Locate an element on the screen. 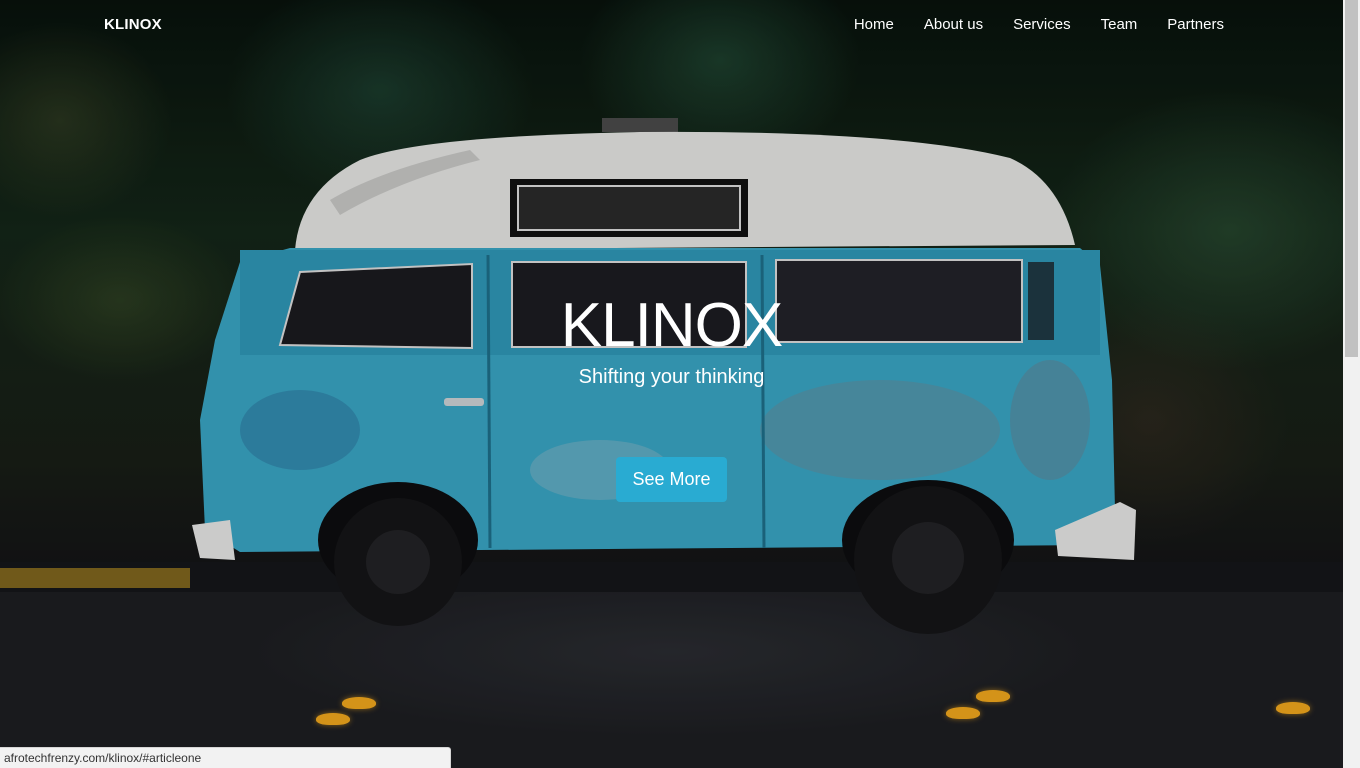 The image size is (1360, 768). hero-subtitle: Shifting your thinking is located at coordinates (671, 377).